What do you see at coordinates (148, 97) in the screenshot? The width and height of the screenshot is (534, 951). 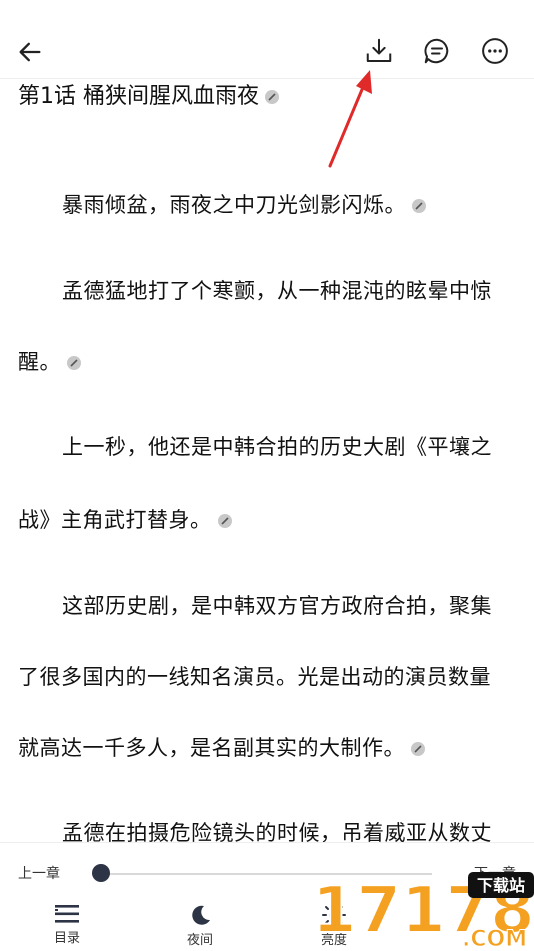 I see `chapter-title: 第1话 桶狭间腥风血雨夜` at bounding box center [148, 97].